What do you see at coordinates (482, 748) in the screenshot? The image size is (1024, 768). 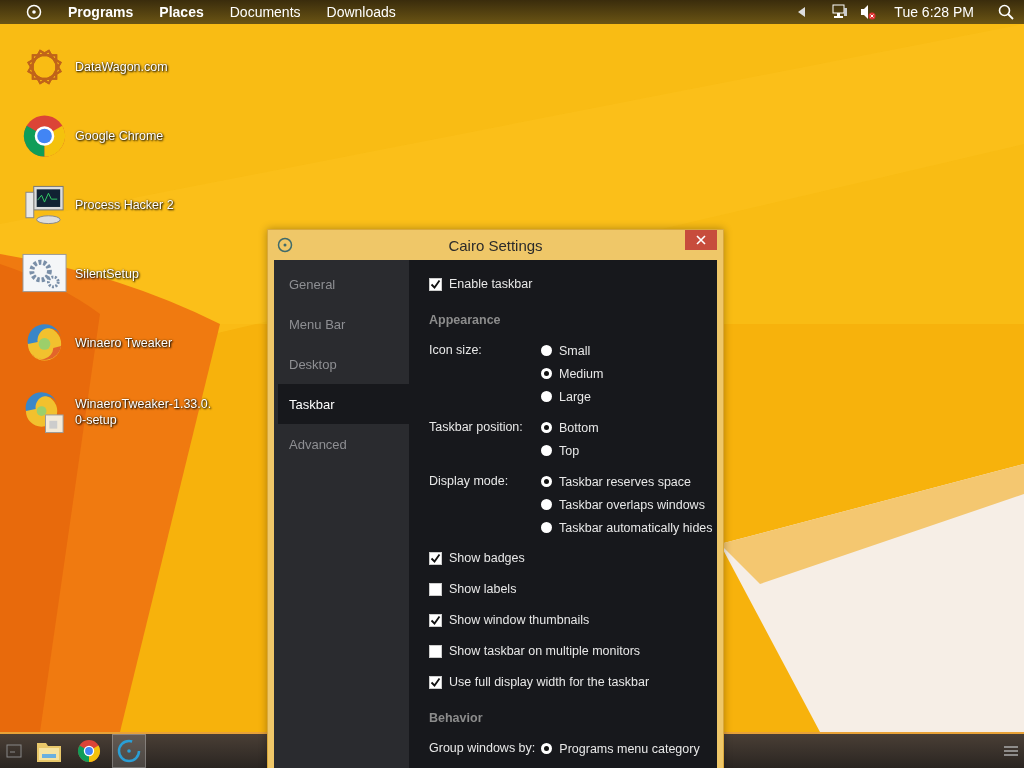 I see `field-label: Group windows by:` at bounding box center [482, 748].